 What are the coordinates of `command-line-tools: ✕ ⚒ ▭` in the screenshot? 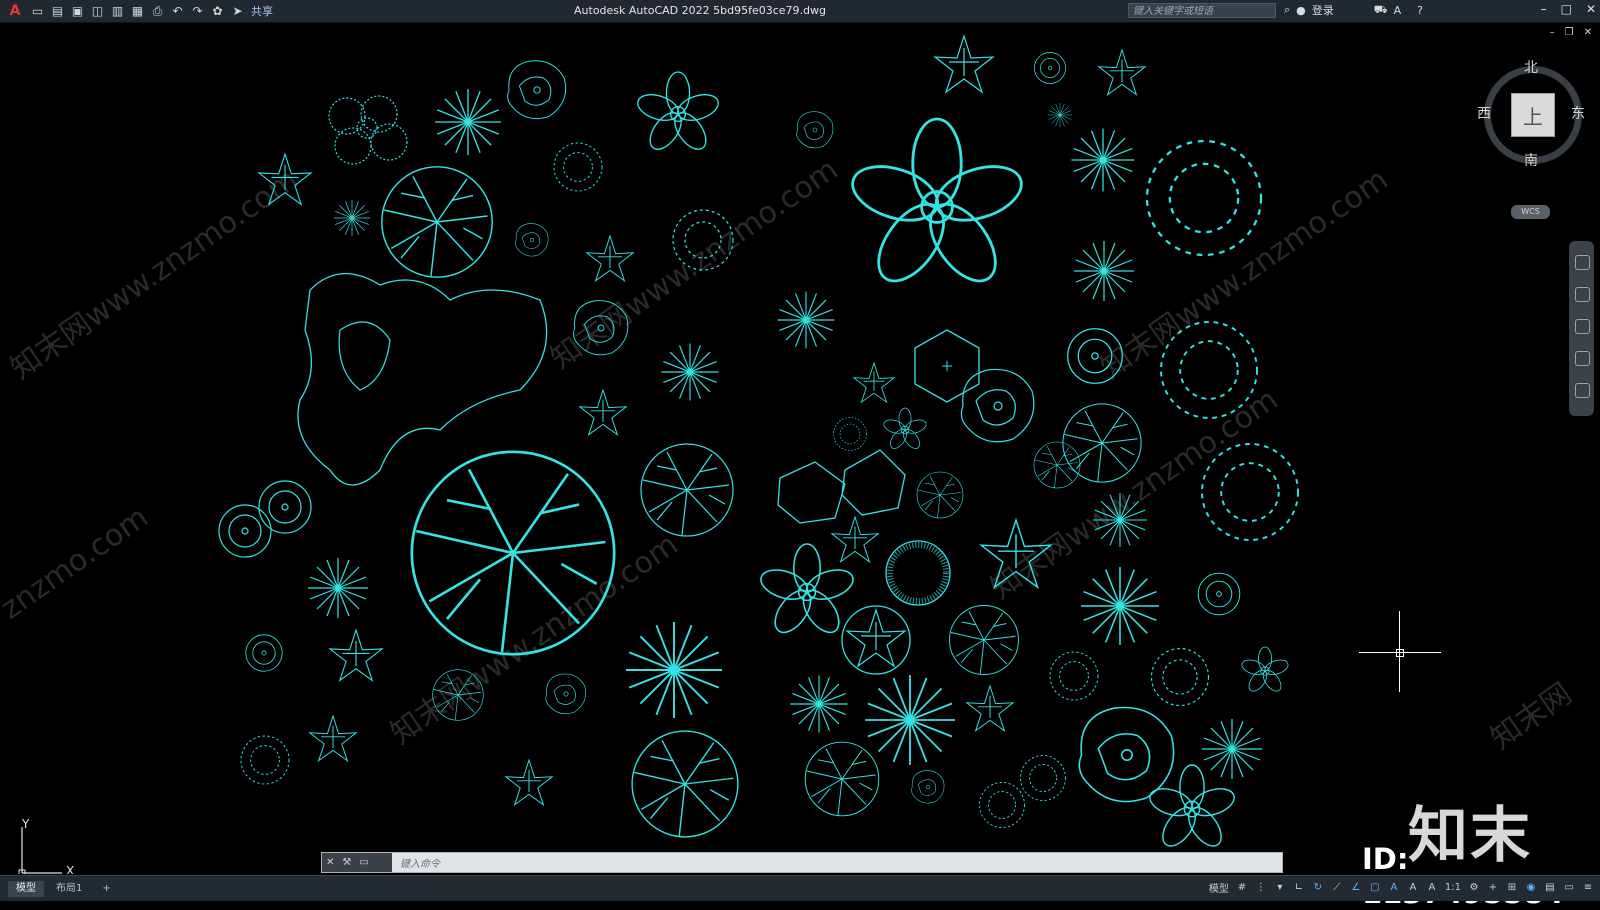 It's located at (357, 862).